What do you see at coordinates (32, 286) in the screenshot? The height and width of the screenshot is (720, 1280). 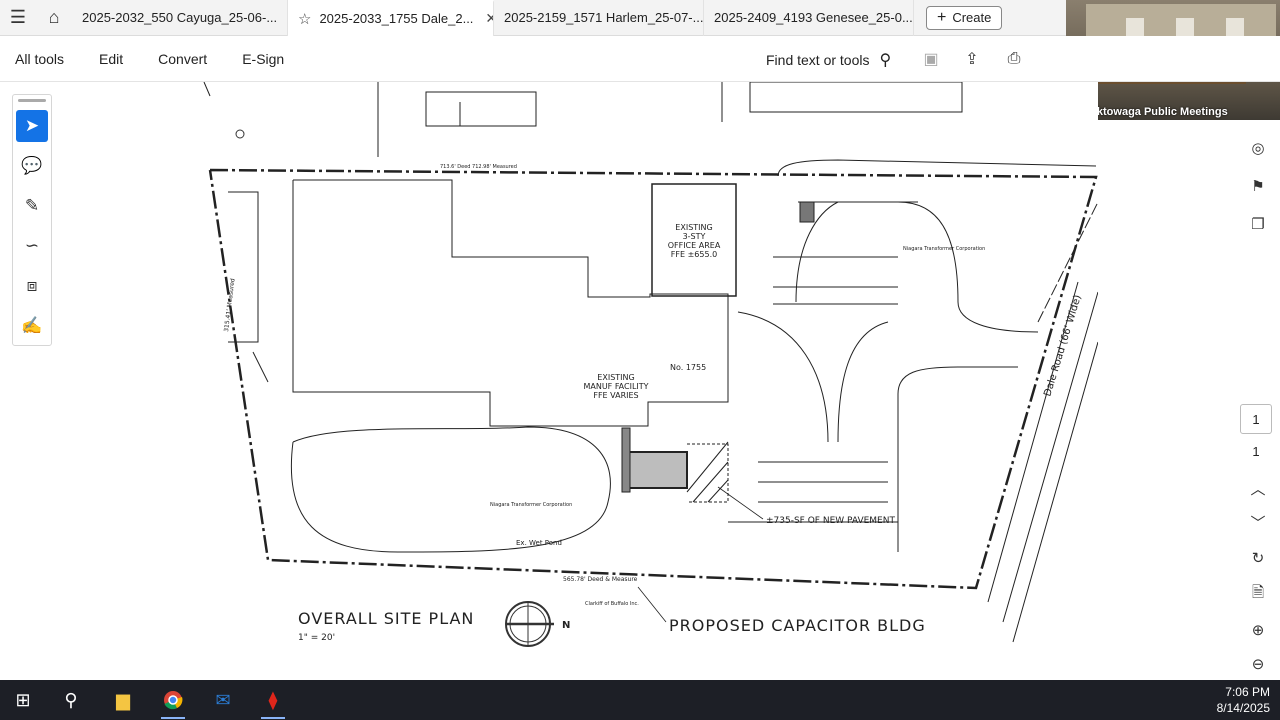 I see `text-box-icon: ⧈` at bounding box center [32, 286].